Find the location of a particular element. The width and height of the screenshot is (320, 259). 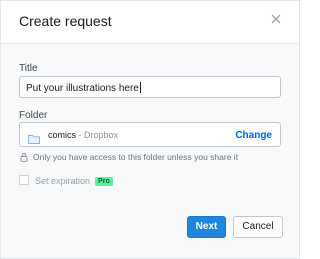

change-folder-link: Change is located at coordinates (253, 135).